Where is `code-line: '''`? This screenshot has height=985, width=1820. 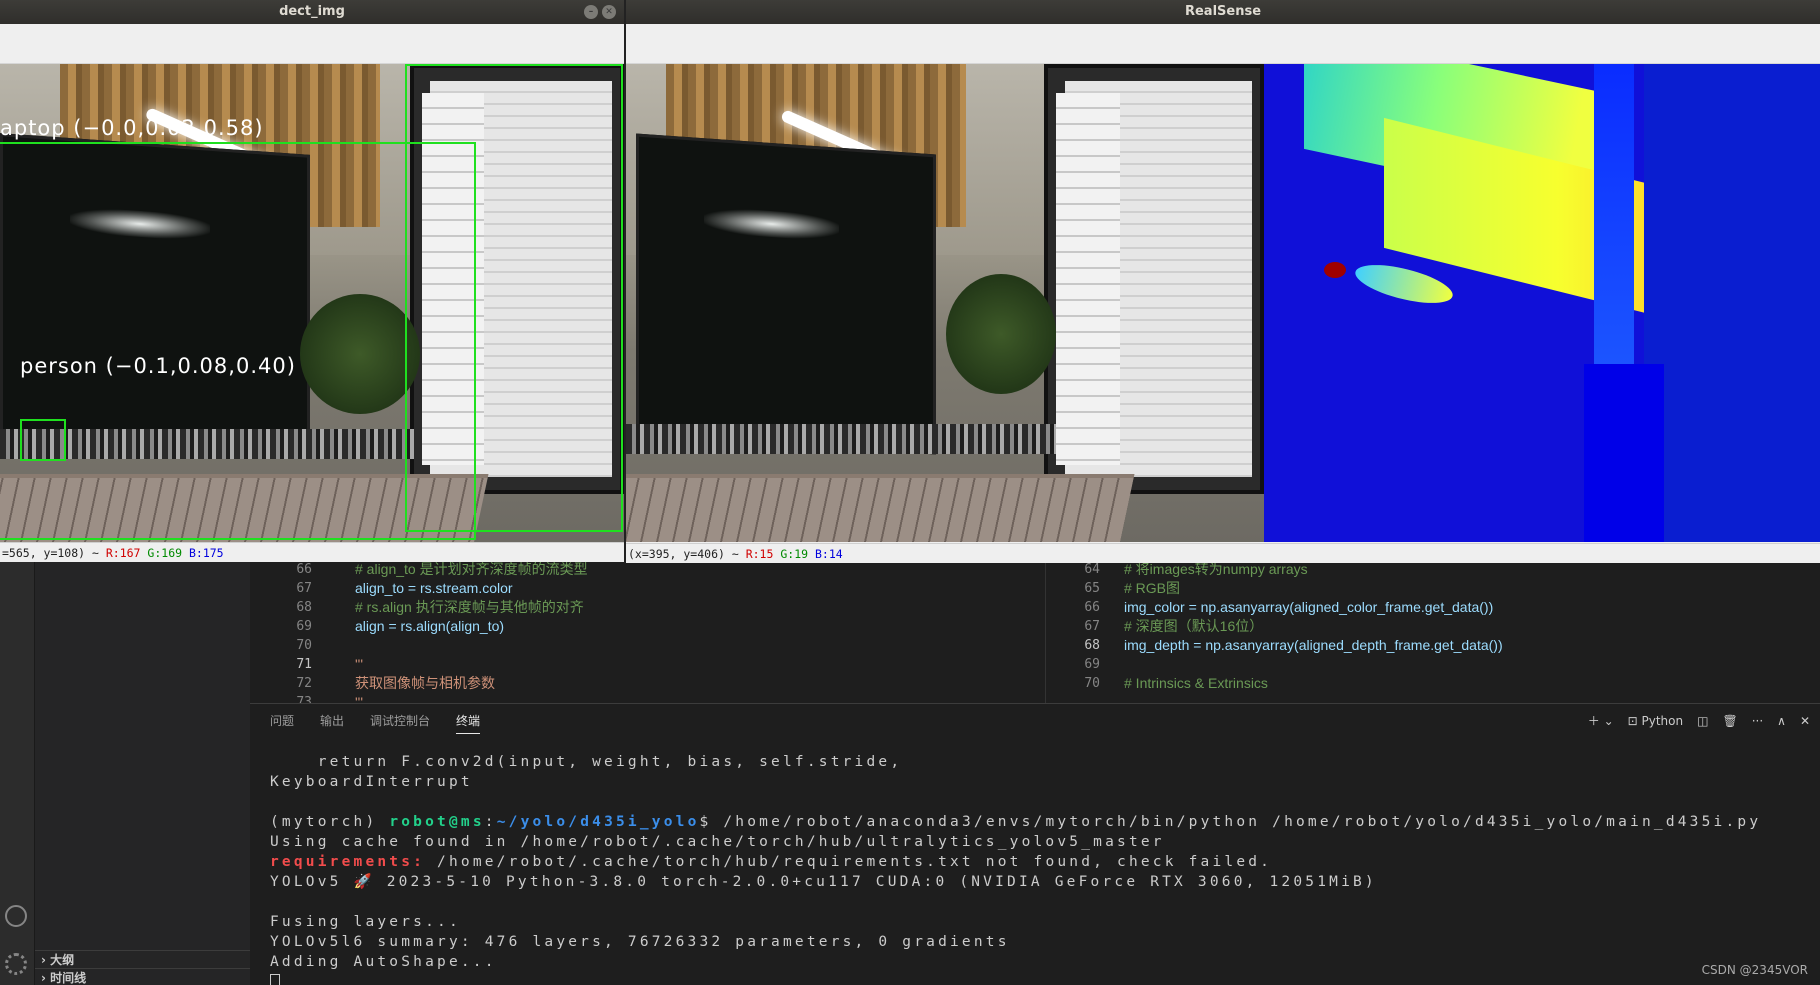 code-line: ''' is located at coordinates (471, 664).